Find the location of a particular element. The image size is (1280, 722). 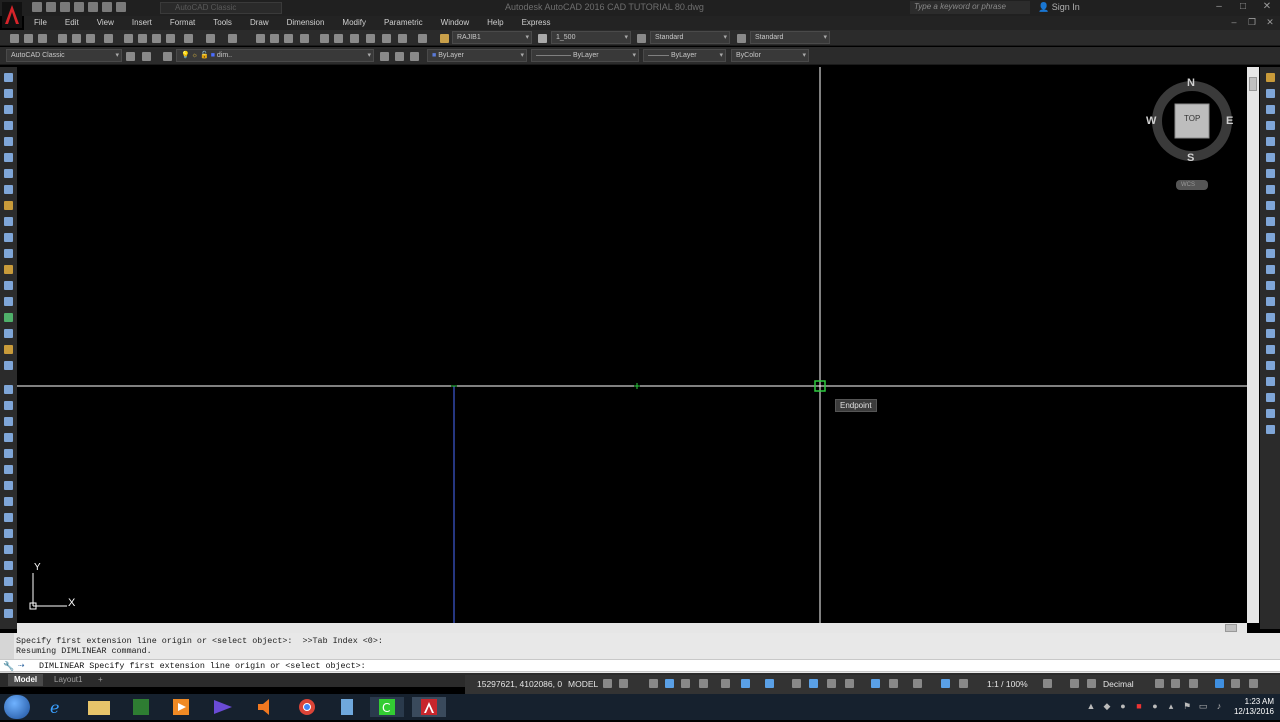

scale-icon is located at coordinates (8, 501).